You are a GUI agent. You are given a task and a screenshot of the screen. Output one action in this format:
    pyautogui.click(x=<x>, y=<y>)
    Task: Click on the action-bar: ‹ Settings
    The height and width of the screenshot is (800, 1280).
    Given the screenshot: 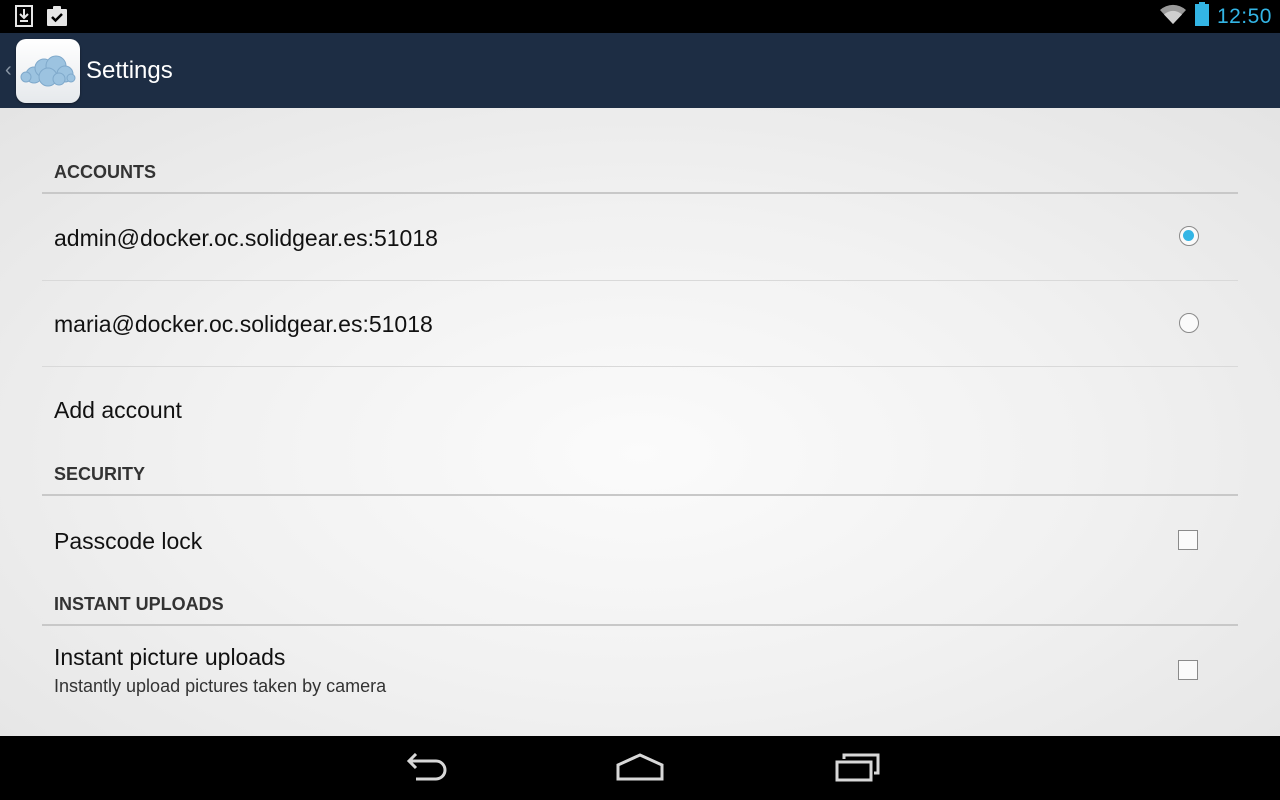 What is the action you would take?
    pyautogui.click(x=640, y=70)
    